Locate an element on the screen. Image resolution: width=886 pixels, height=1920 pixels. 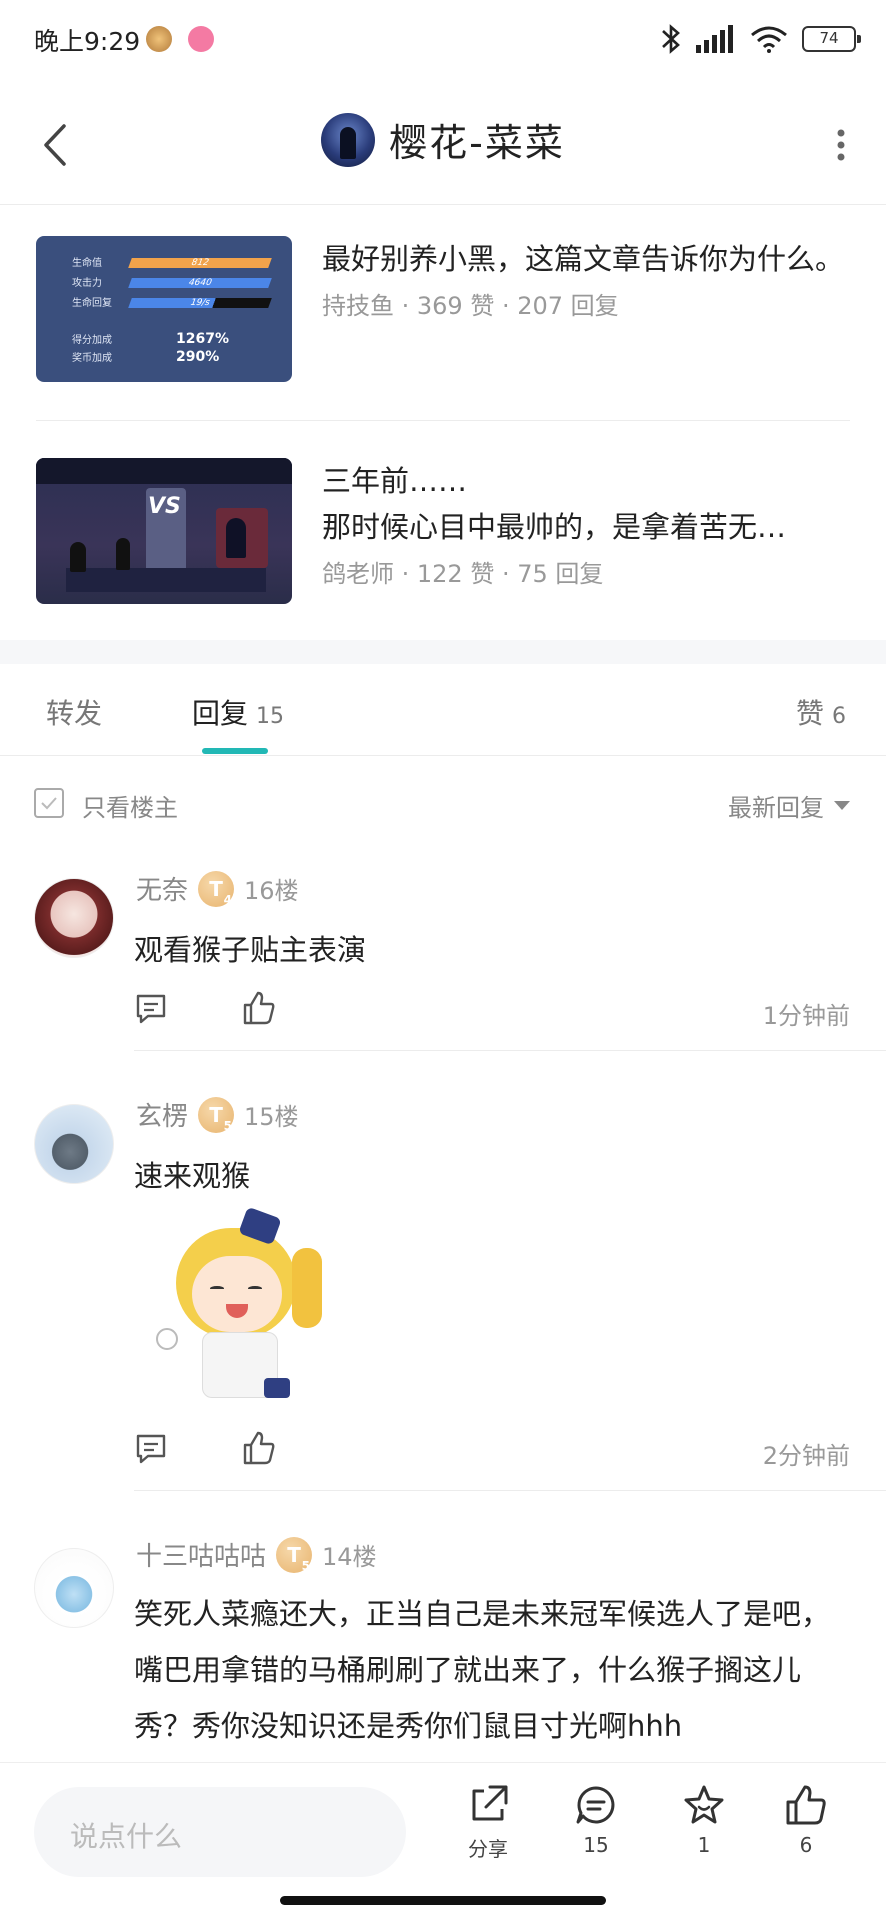
header: 樱花-菜菜 is located at coordinates (443, 145).